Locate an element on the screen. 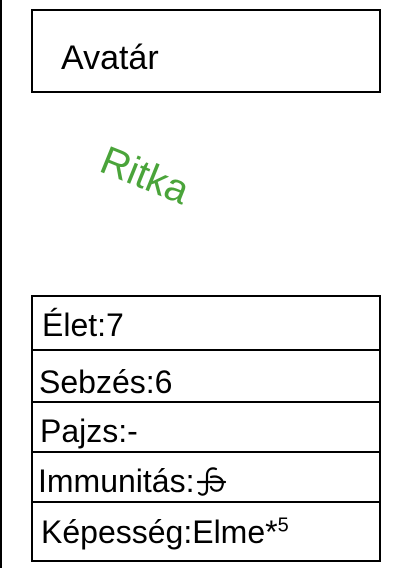 The image size is (407, 568). shield-stat: Pajzs:- is located at coordinates (89, 431).